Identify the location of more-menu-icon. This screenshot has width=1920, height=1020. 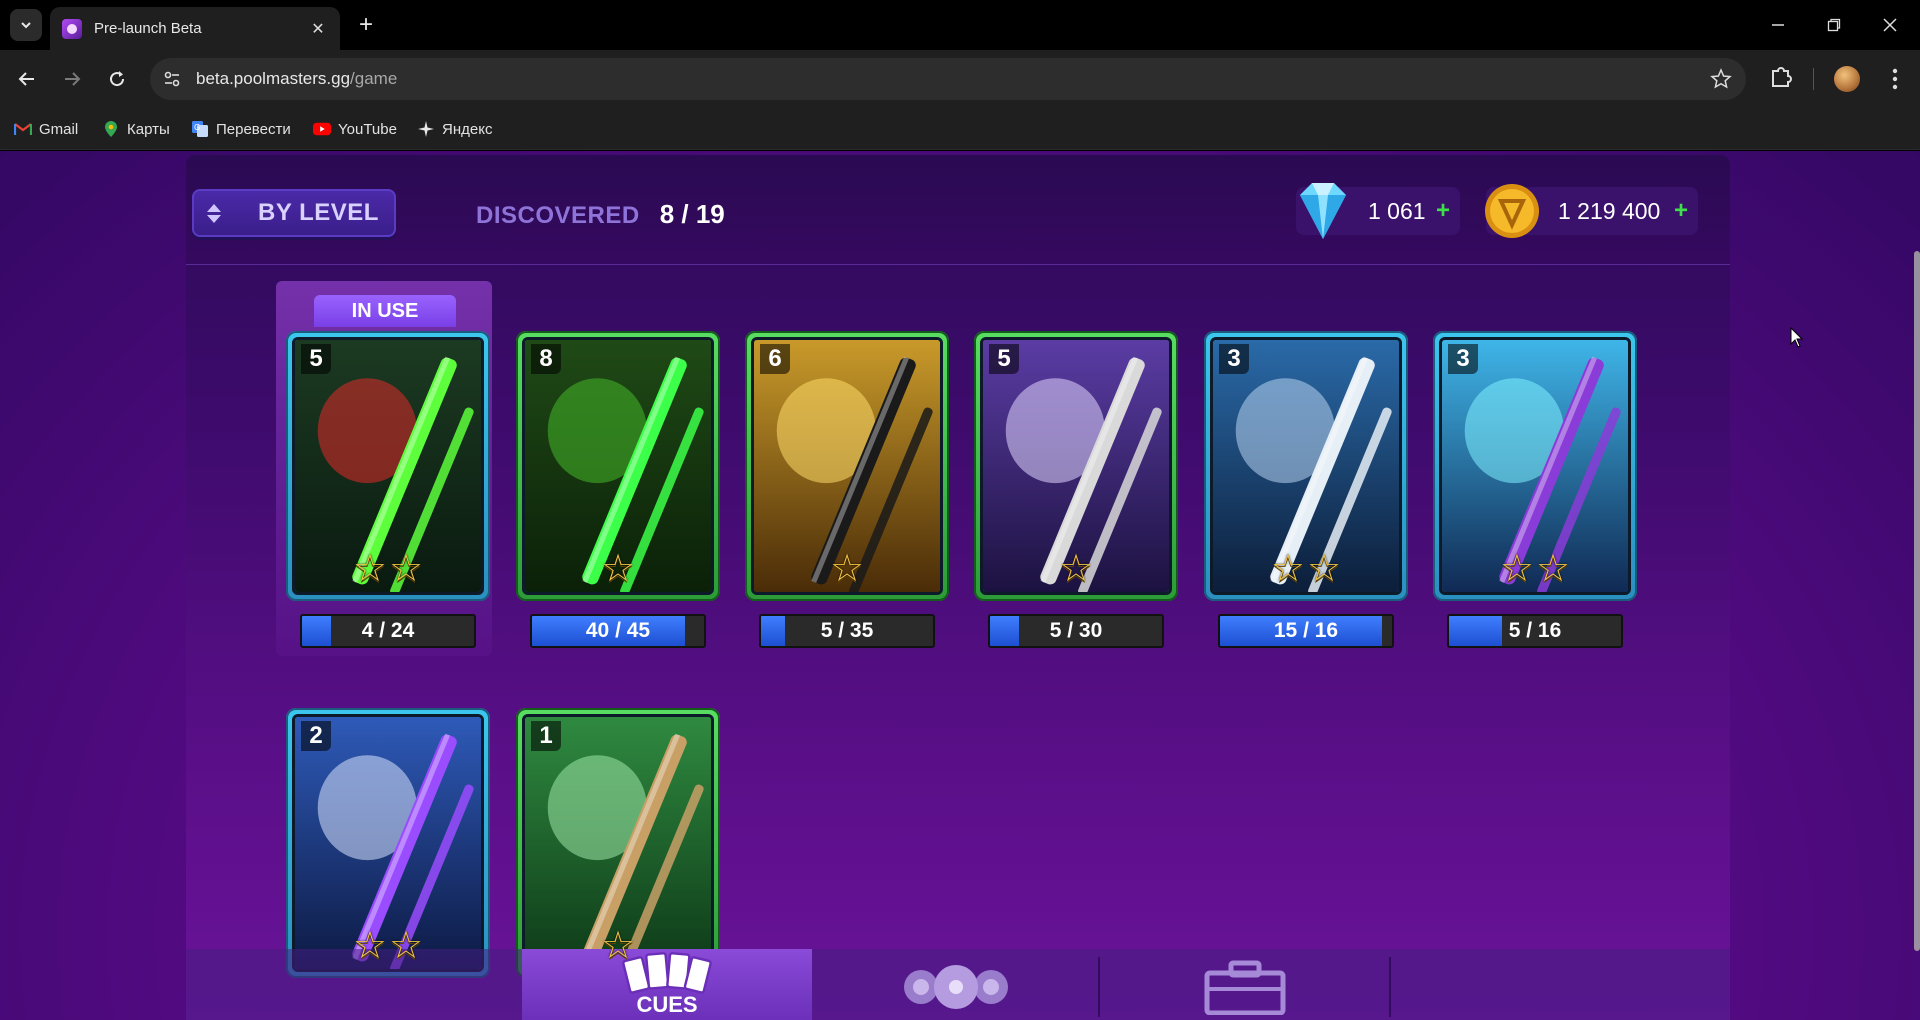
(1895, 79).